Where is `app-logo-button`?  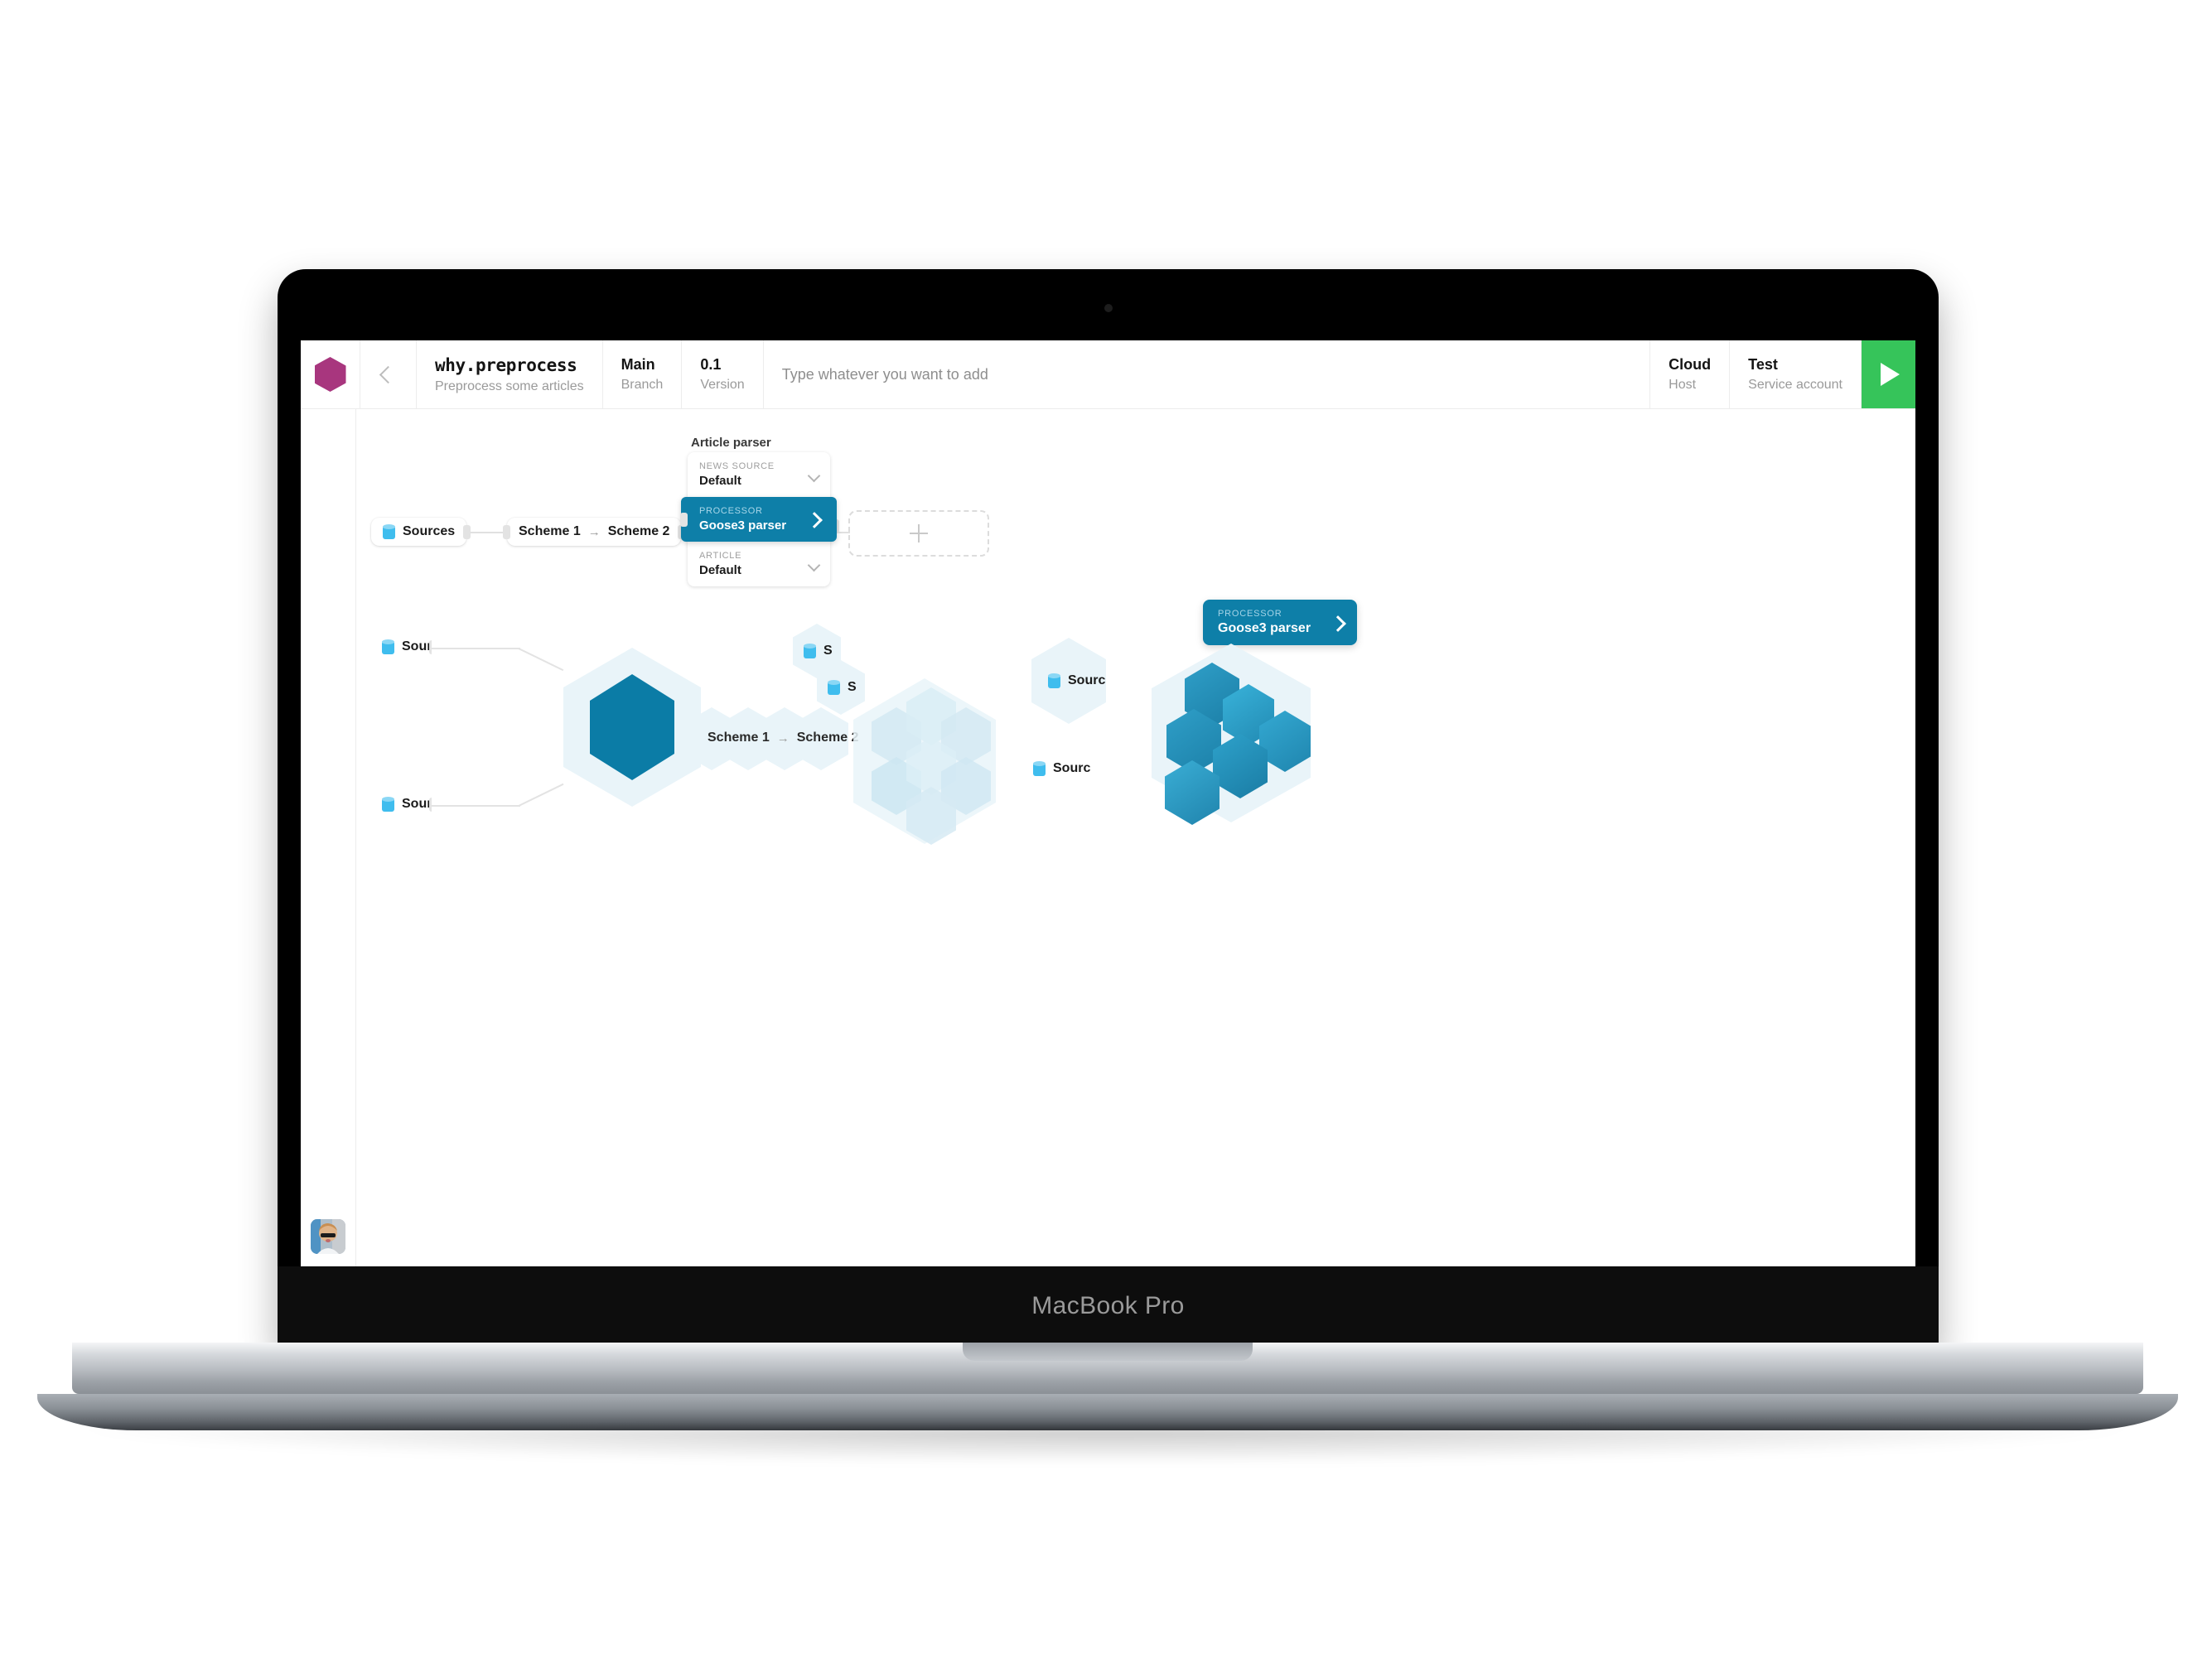 app-logo-button is located at coordinates (330, 374).